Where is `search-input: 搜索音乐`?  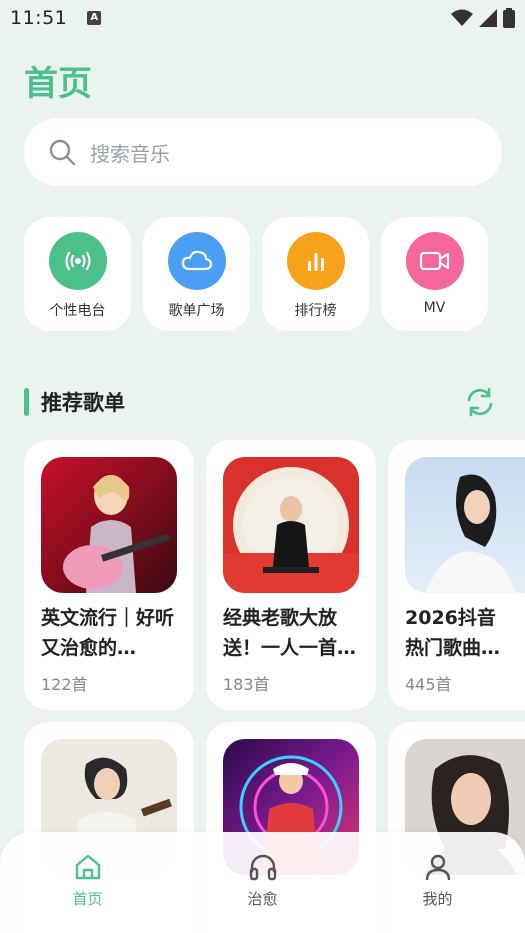
search-input: 搜索音乐 is located at coordinates (263, 152).